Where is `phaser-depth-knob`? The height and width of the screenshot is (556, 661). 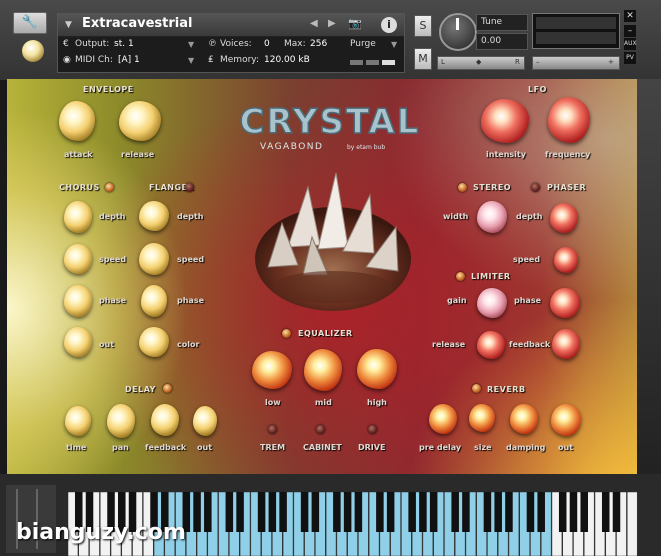
phaser-depth-knob is located at coordinates (564, 218).